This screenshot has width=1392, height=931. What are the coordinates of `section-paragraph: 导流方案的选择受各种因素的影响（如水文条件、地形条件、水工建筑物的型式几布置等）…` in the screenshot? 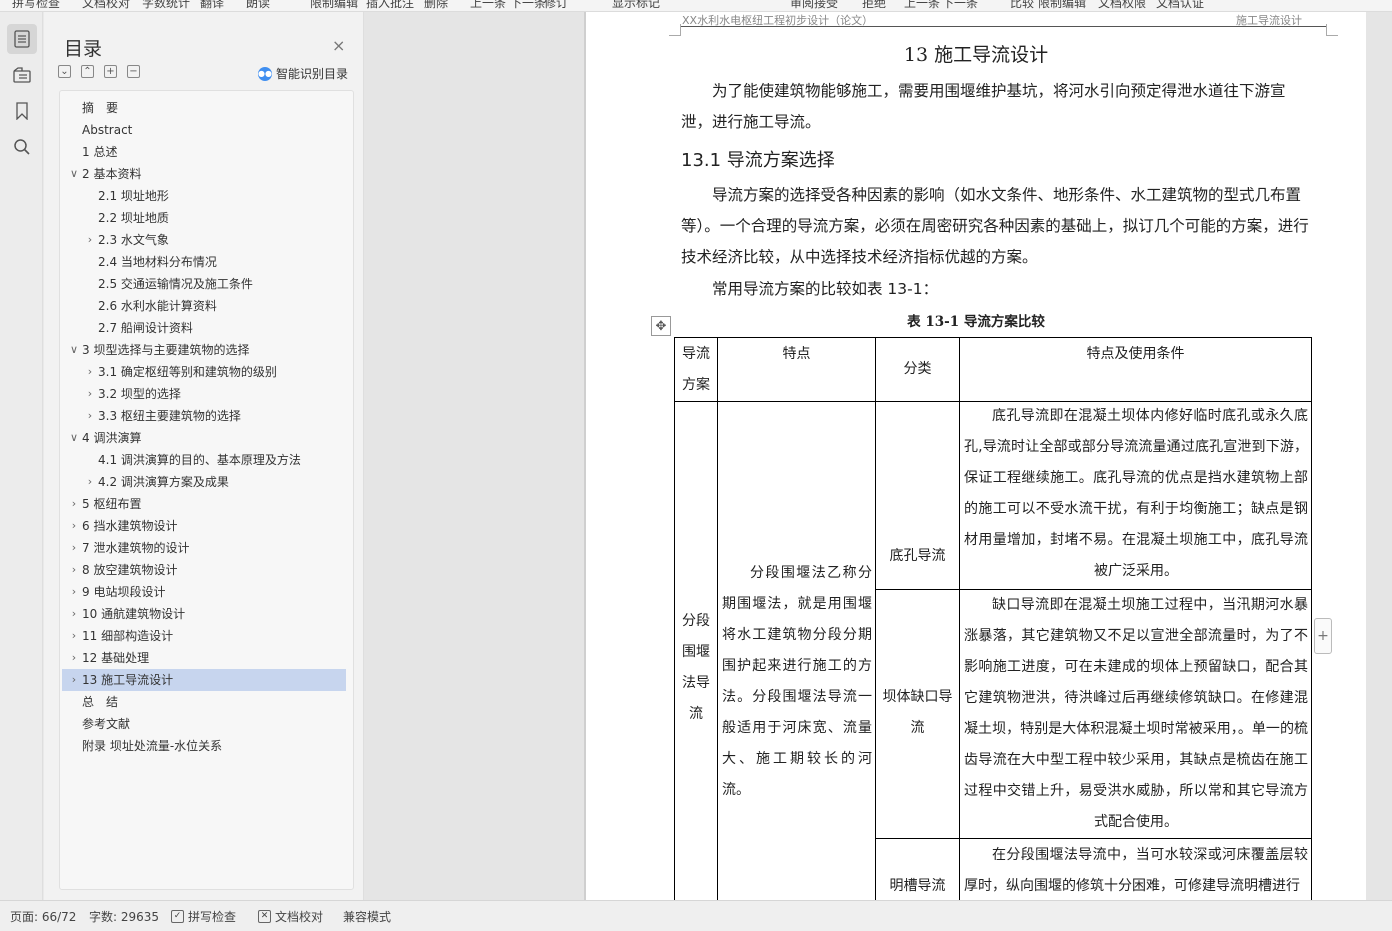 It's located at (995, 226).